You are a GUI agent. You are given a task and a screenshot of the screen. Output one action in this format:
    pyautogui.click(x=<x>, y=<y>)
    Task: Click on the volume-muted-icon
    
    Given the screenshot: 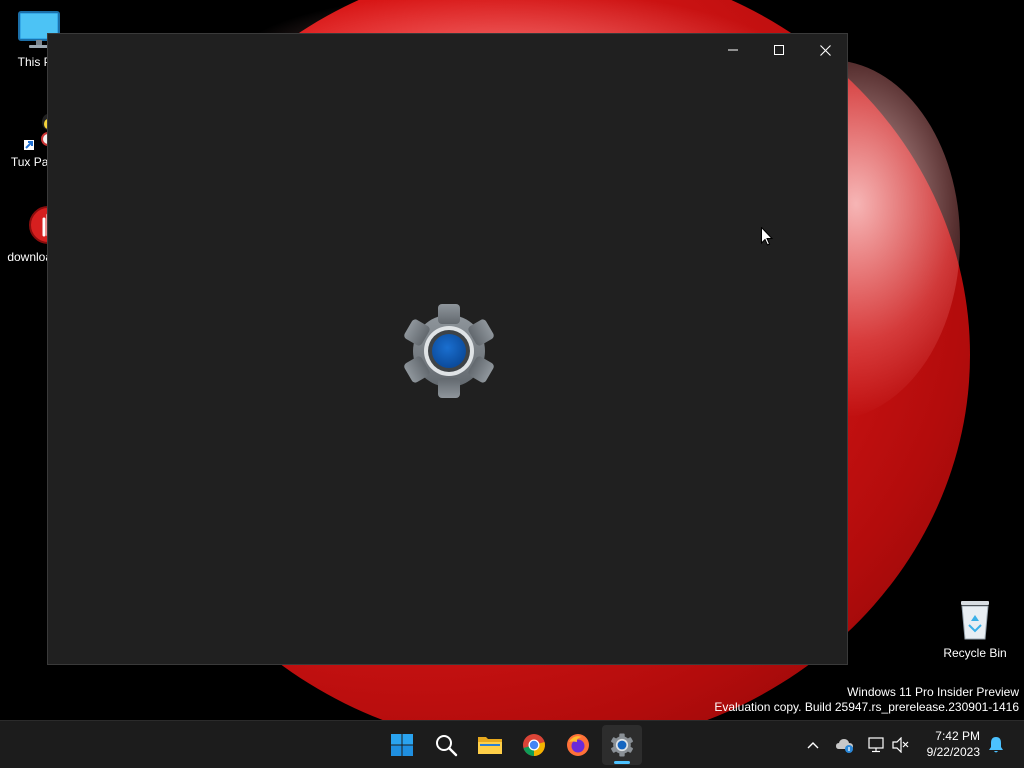 What is the action you would take?
    pyautogui.click(x=900, y=745)
    